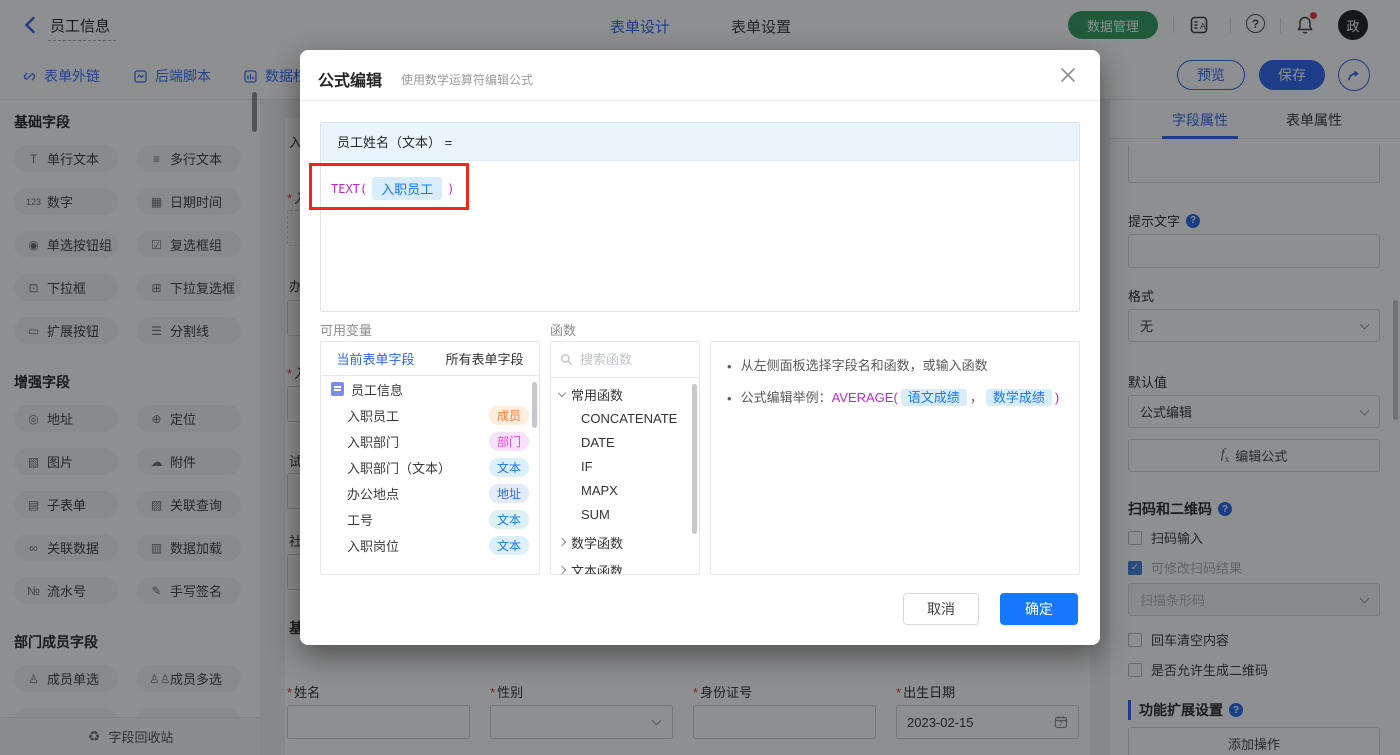  Describe the element at coordinates (625, 442) in the screenshot. I see `function-item: DATE` at that location.